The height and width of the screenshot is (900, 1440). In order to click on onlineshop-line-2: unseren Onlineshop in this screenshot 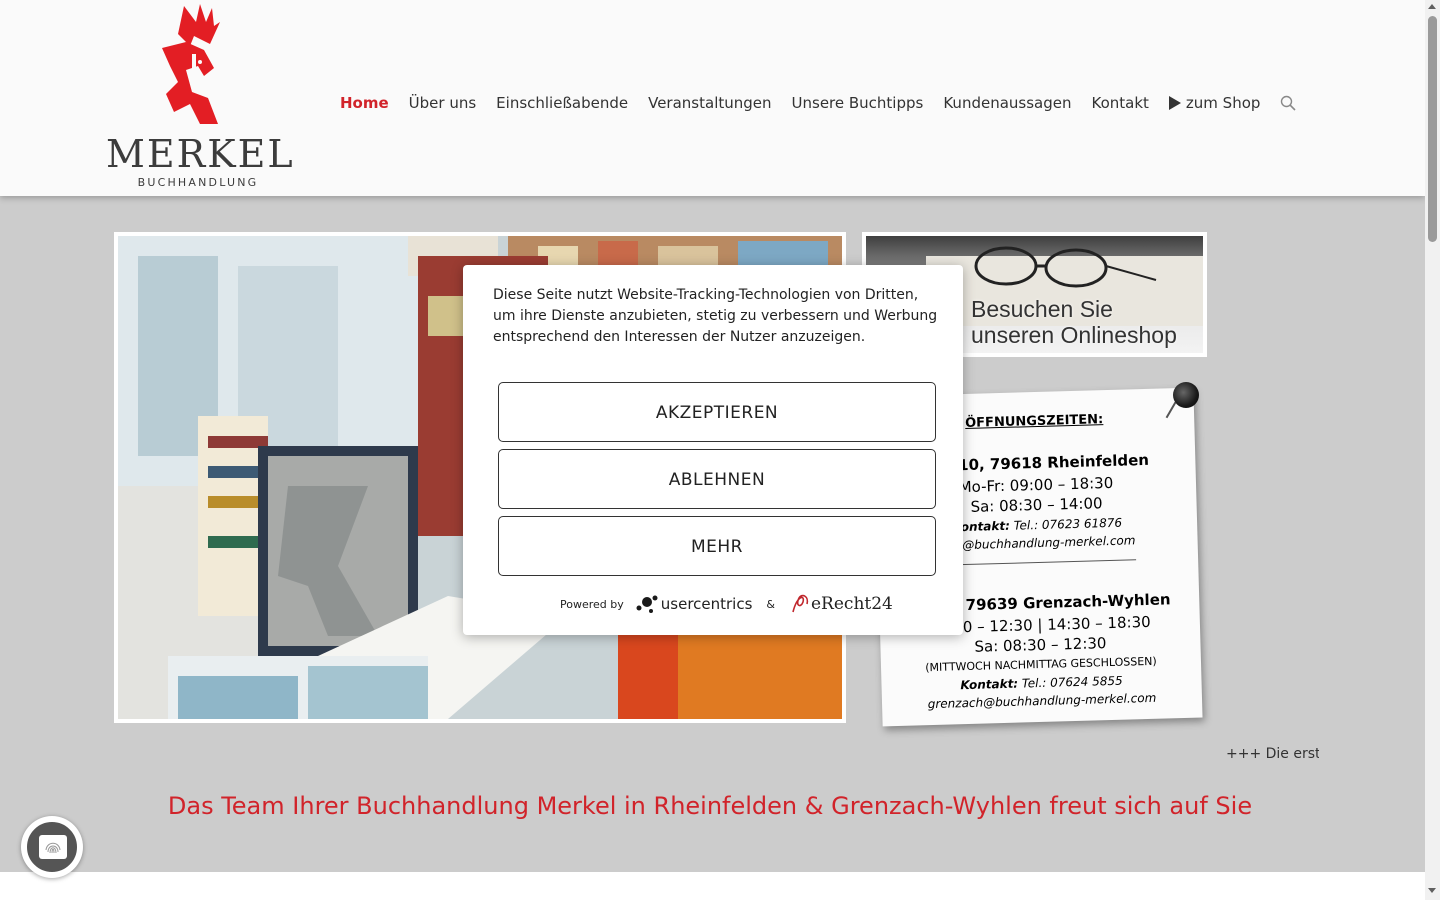, I will do `click(1074, 335)`.